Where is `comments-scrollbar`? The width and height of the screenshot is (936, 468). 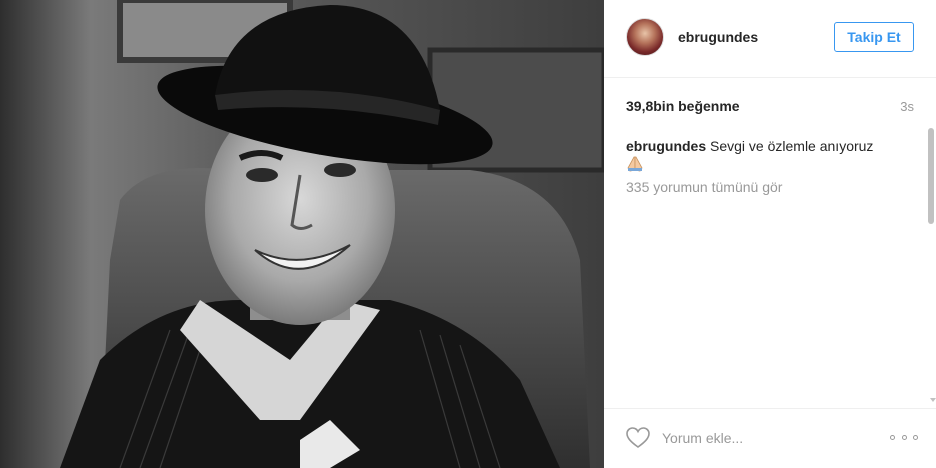 comments-scrollbar is located at coordinates (931, 265).